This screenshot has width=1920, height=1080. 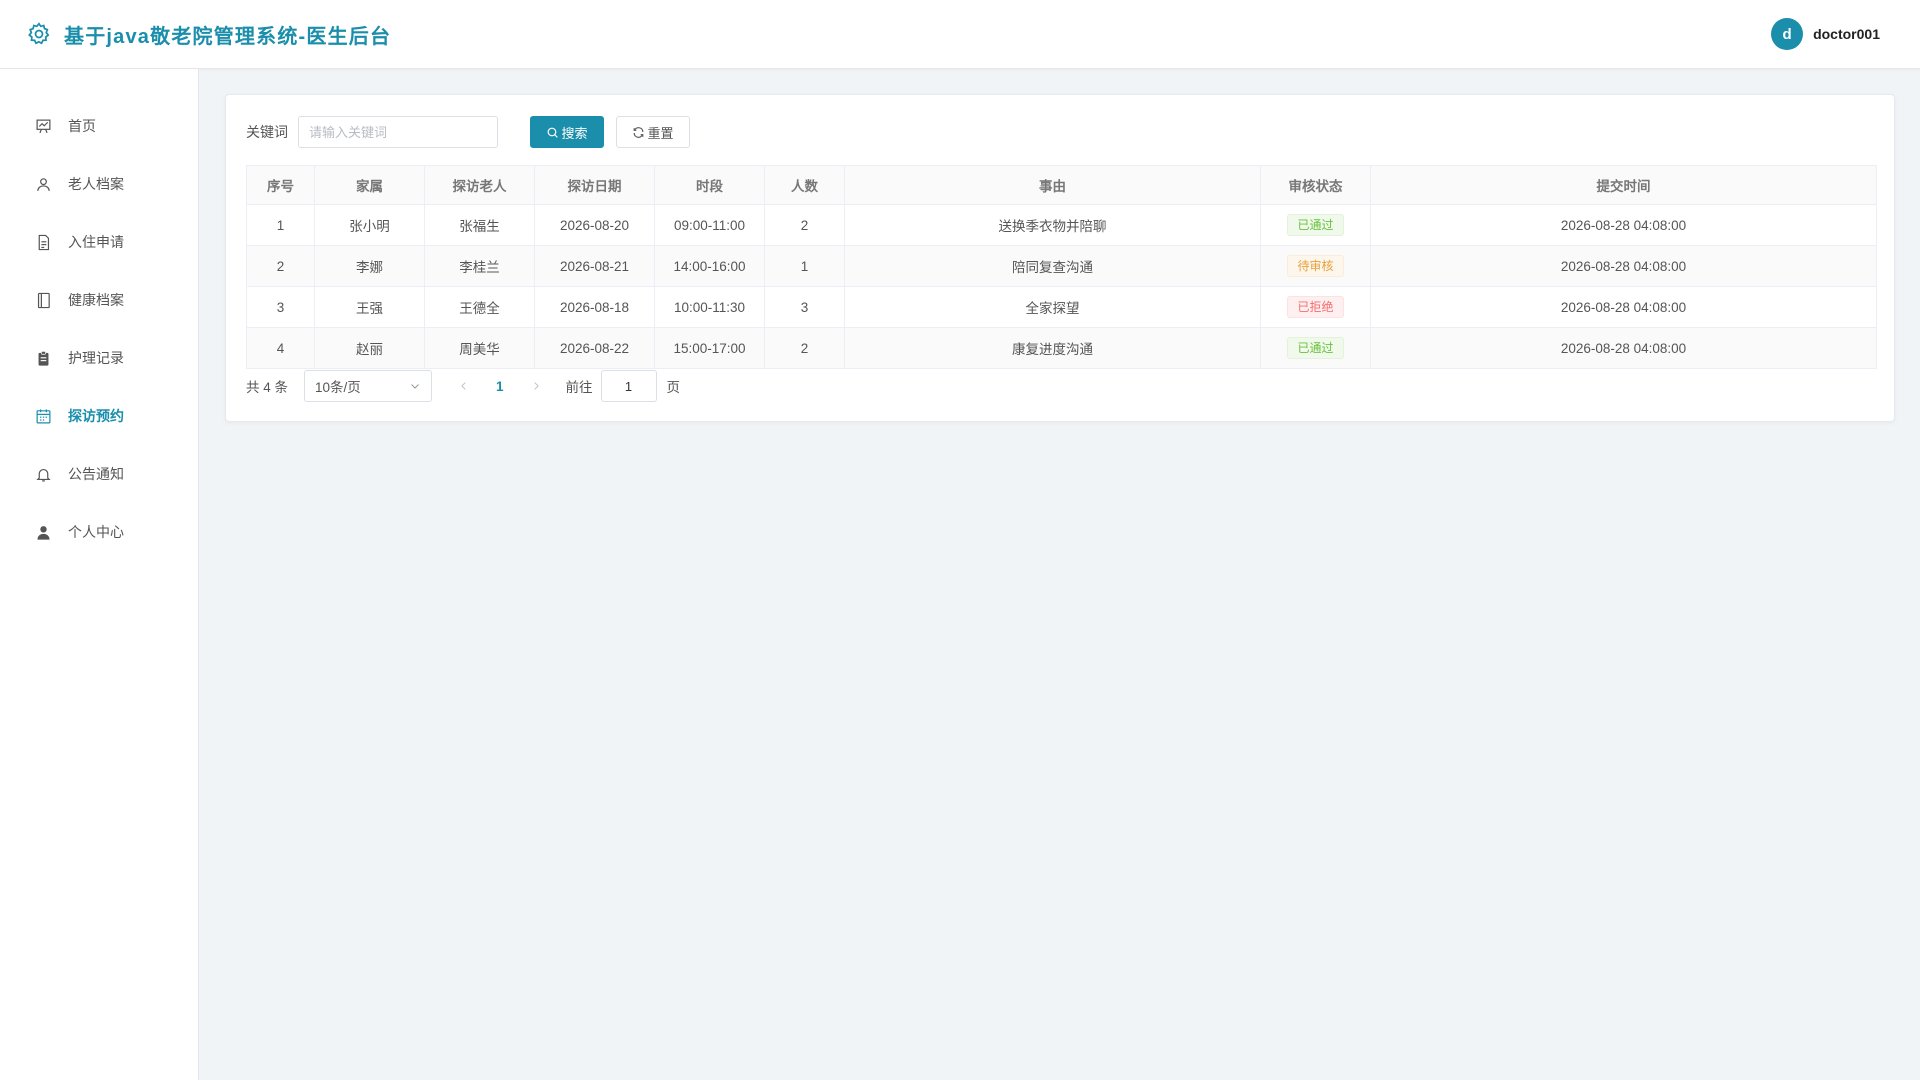 I want to click on status-badge: 待审核, so click(x=1315, y=266).